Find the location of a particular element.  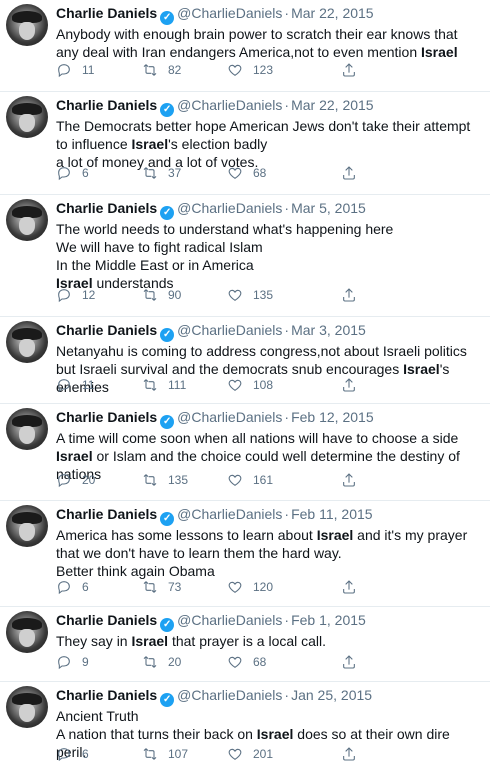

reply-button: 9 is located at coordinates (72, 662).